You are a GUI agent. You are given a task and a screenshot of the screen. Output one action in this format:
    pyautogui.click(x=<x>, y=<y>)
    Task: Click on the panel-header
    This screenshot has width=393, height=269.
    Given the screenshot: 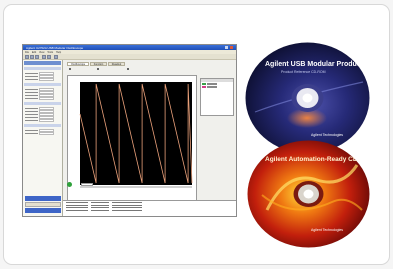 What is the action you would take?
    pyautogui.click(x=42, y=63)
    